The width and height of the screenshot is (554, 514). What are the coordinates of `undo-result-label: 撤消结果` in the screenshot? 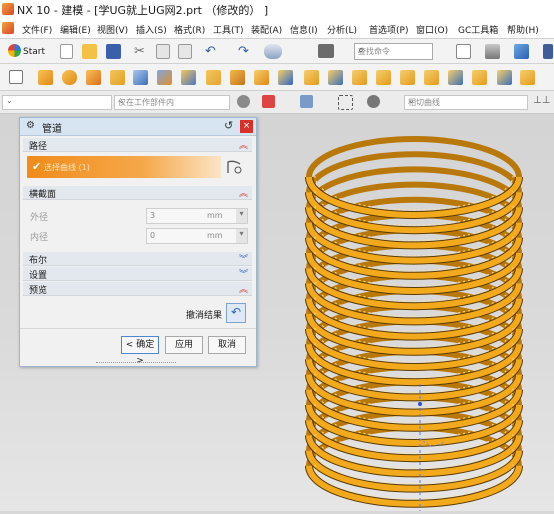 It's located at (204, 316).